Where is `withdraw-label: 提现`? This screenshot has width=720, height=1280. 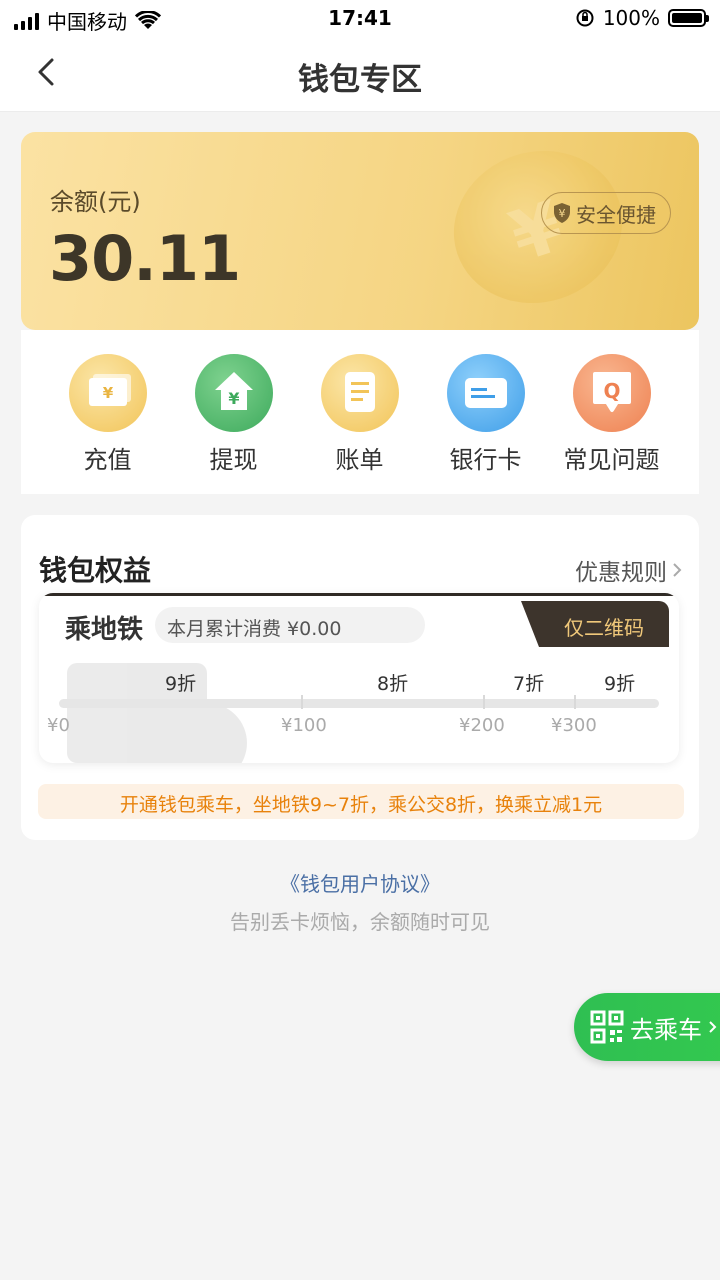
withdraw-label: 提现 is located at coordinates (233, 460).